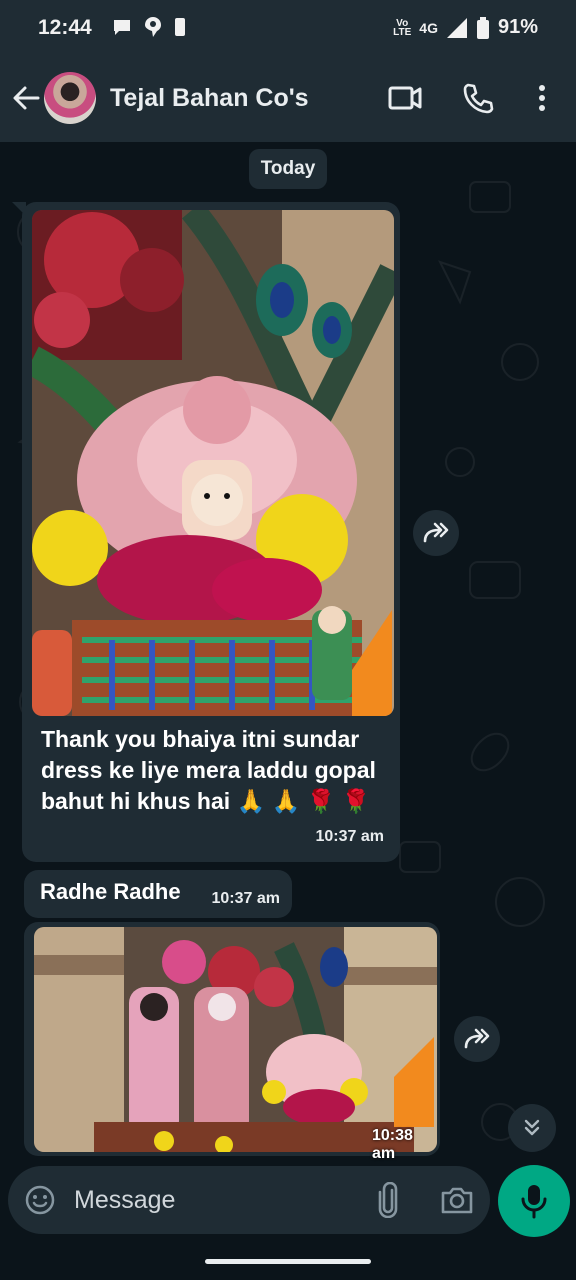 The image size is (576, 1280). I want to click on message-bubble-image: 10:38 am, so click(232, 1042).